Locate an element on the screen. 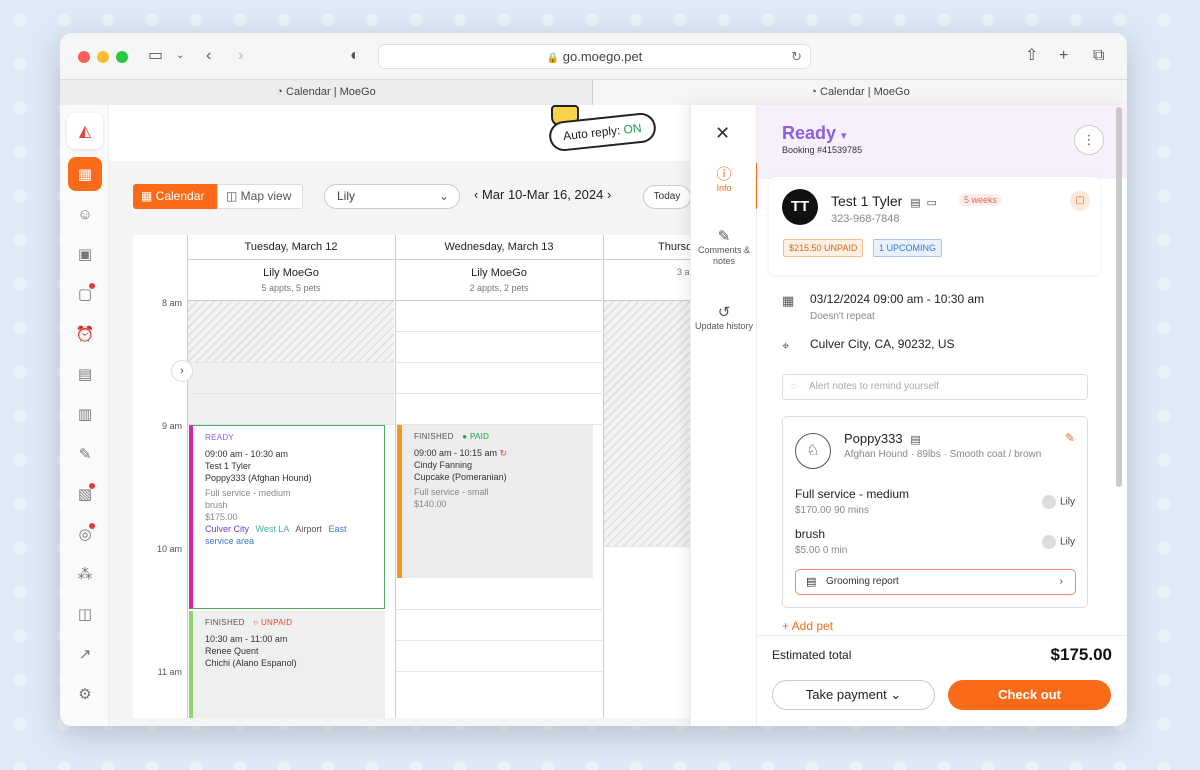 This screenshot has height=770, width=1200. nav-schedule-icon: ▧ is located at coordinates (85, 494).